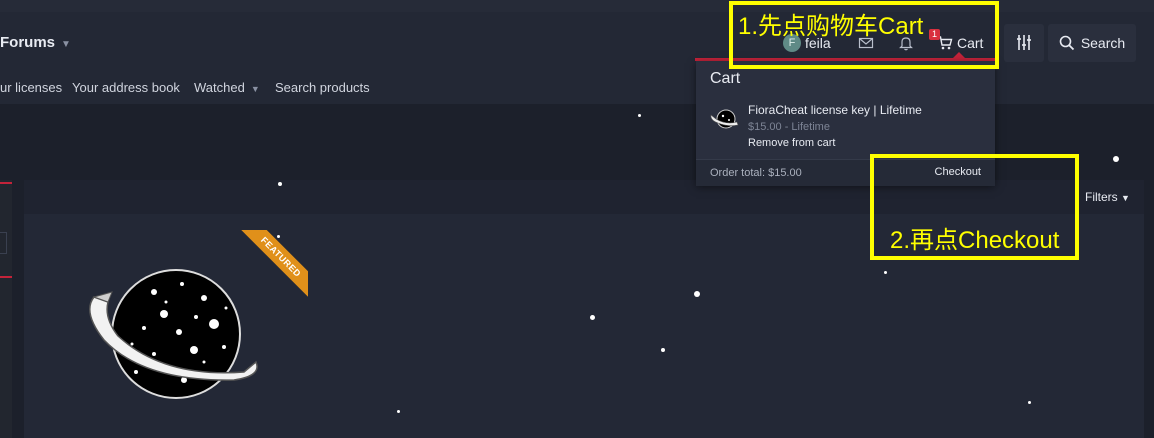 This screenshot has width=1154, height=438. I want to click on cart-popup-title: Cart, so click(725, 78).